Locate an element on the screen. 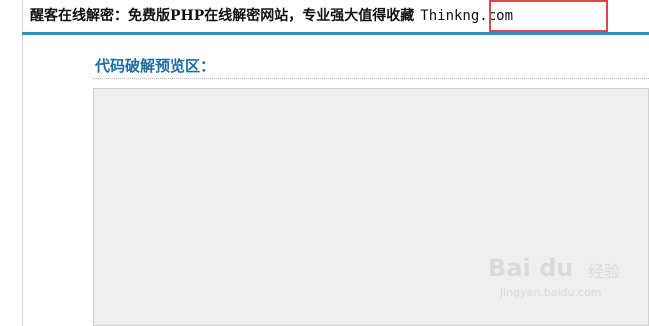 Image resolution: width=649 pixels, height=326 pixels. header-accent-bar is located at coordinates (335, 33).